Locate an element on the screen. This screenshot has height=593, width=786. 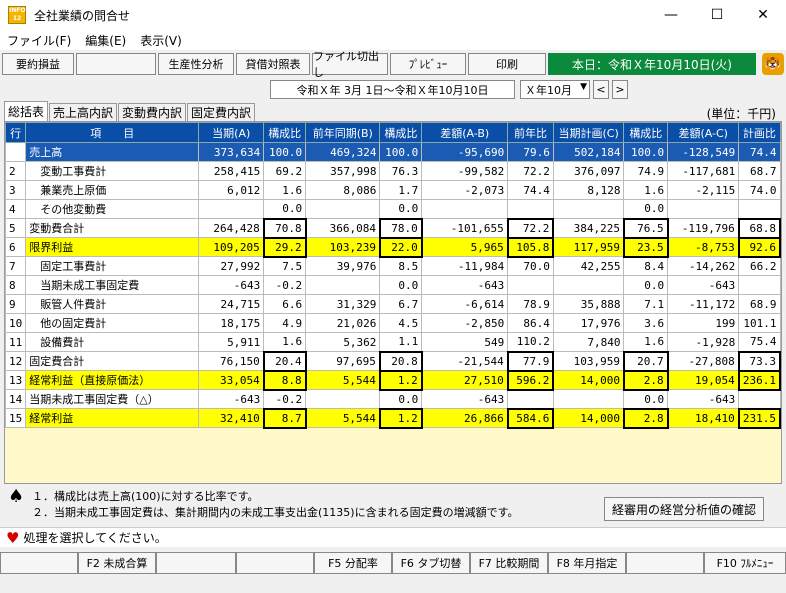
f7-key-button: F7 比較期間 is located at coordinates (509, 563).